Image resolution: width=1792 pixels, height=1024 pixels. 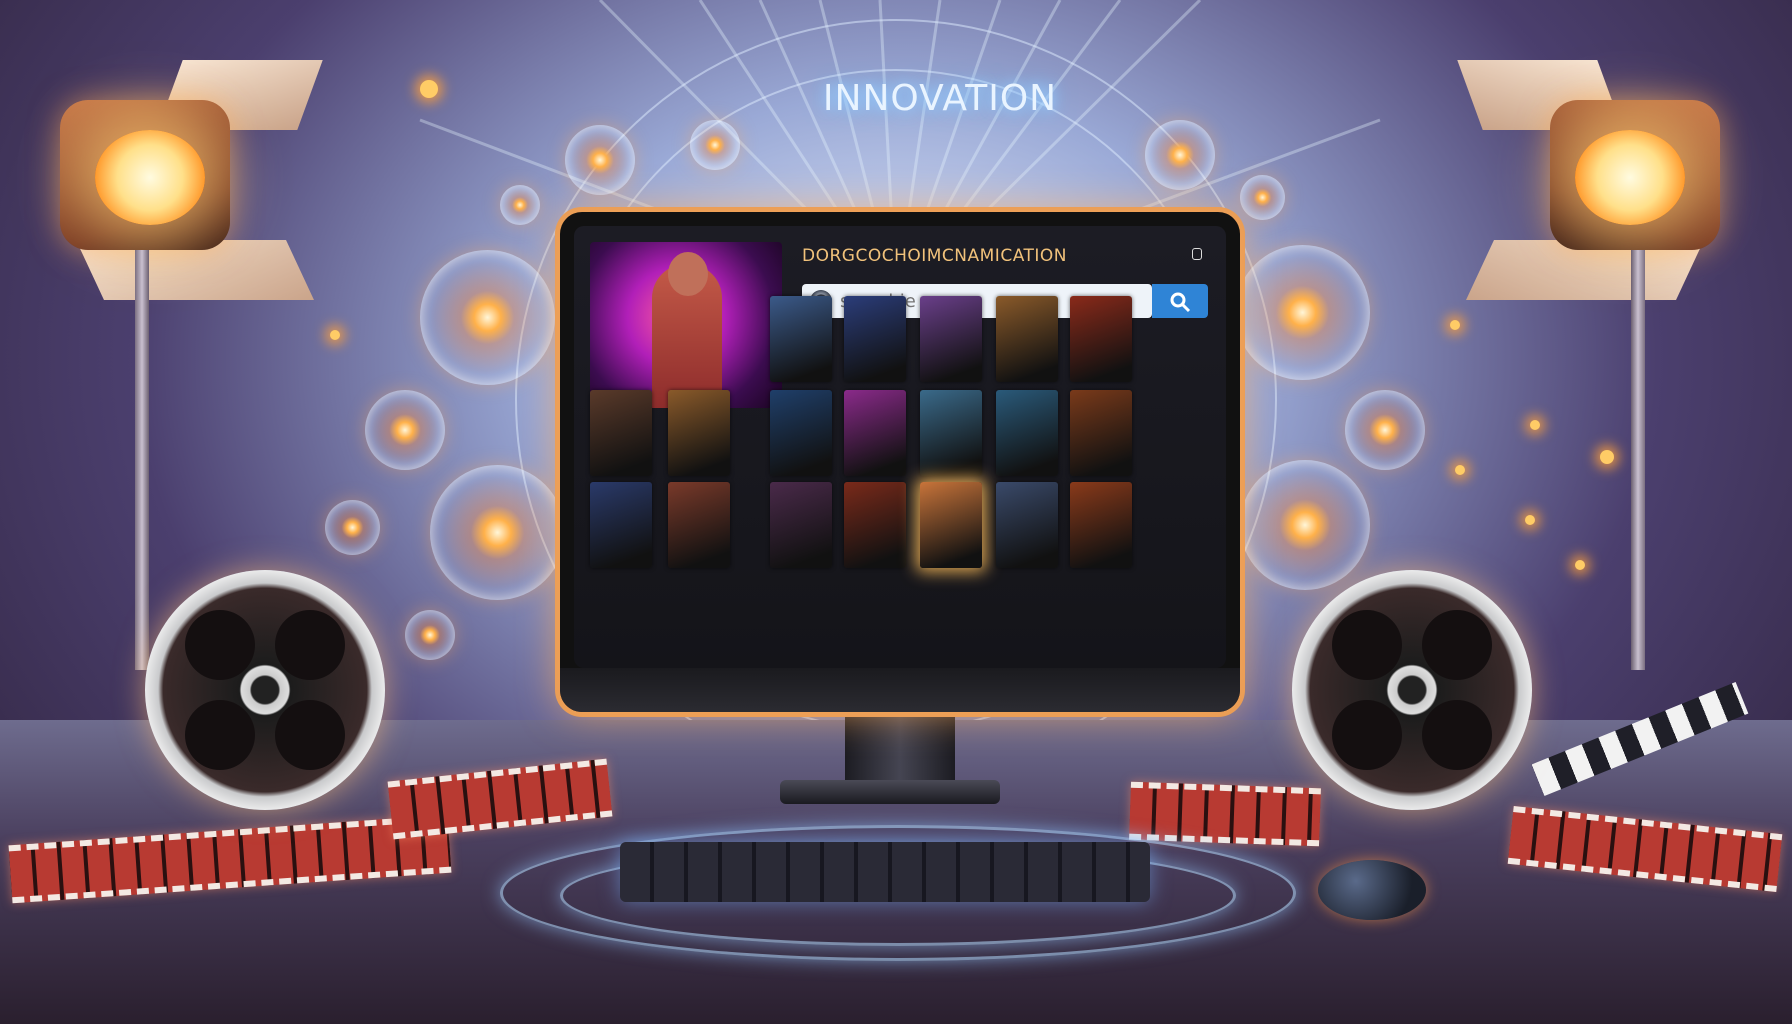 I want to click on app-title: DORGCOCHOIMCNAMICATION, so click(x=934, y=256).